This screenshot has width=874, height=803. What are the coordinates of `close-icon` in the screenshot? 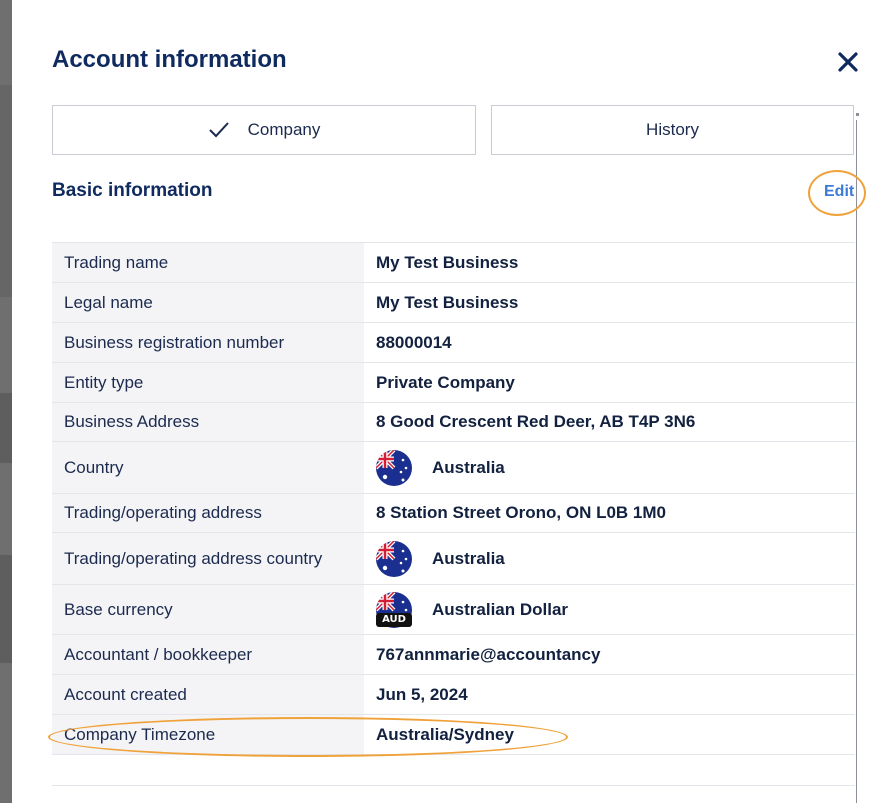 It's located at (848, 62).